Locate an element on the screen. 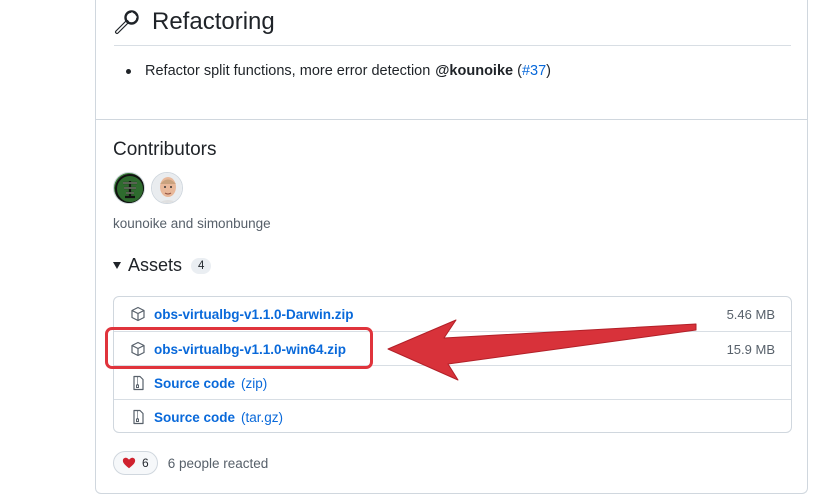  section-header: Refactoring is located at coordinates (194, 22).